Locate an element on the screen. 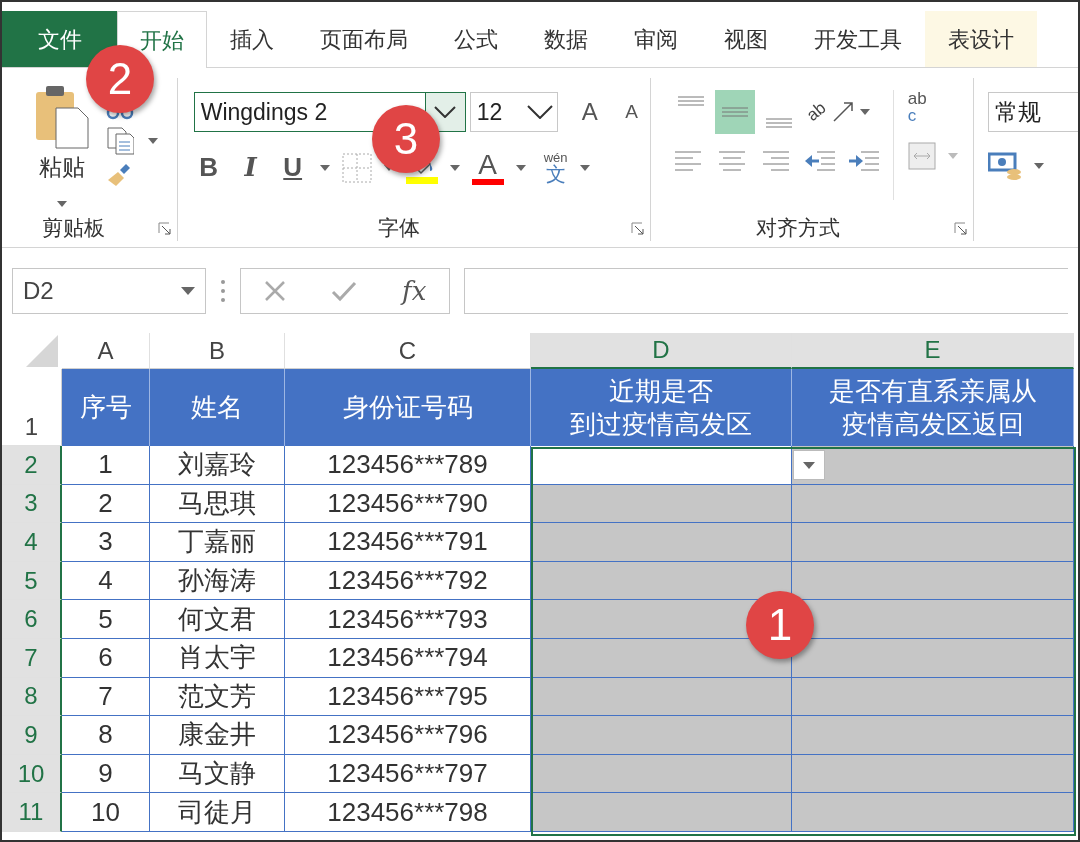  table-cell: 123456***789 is located at coordinates (408, 465).